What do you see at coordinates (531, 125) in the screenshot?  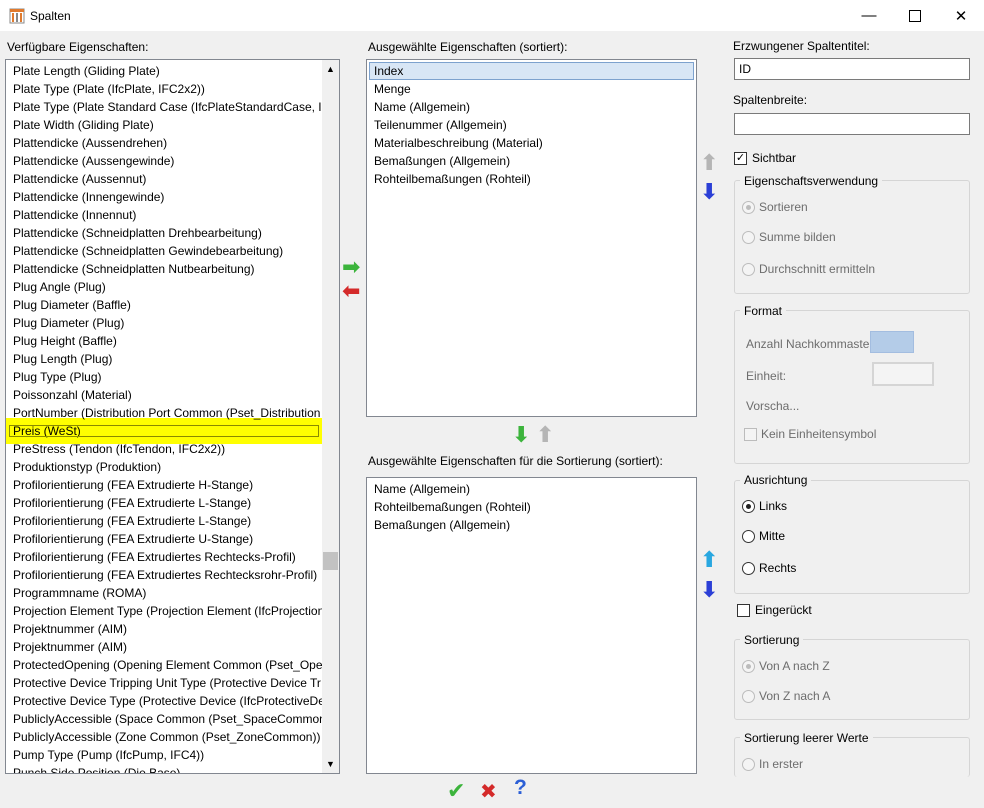 I see `list-item: Teilenummer (Allgemein)` at bounding box center [531, 125].